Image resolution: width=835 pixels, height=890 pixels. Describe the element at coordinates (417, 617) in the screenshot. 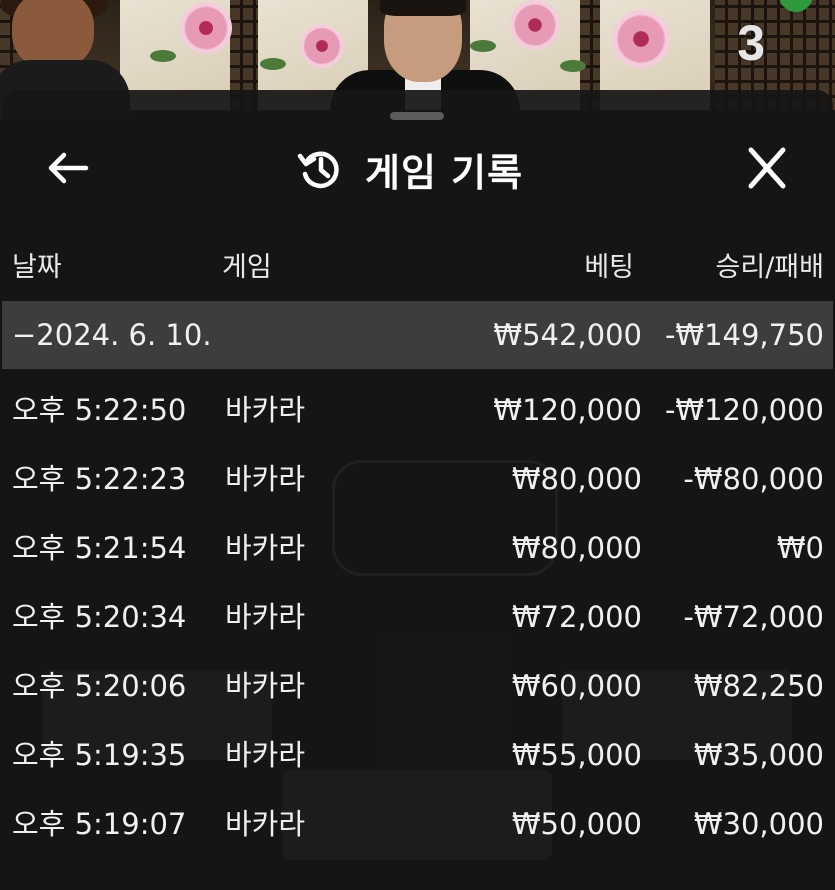

I see `history-row: 오후 5:20:34 바카라 ₩72,000 -₩72,000` at that location.